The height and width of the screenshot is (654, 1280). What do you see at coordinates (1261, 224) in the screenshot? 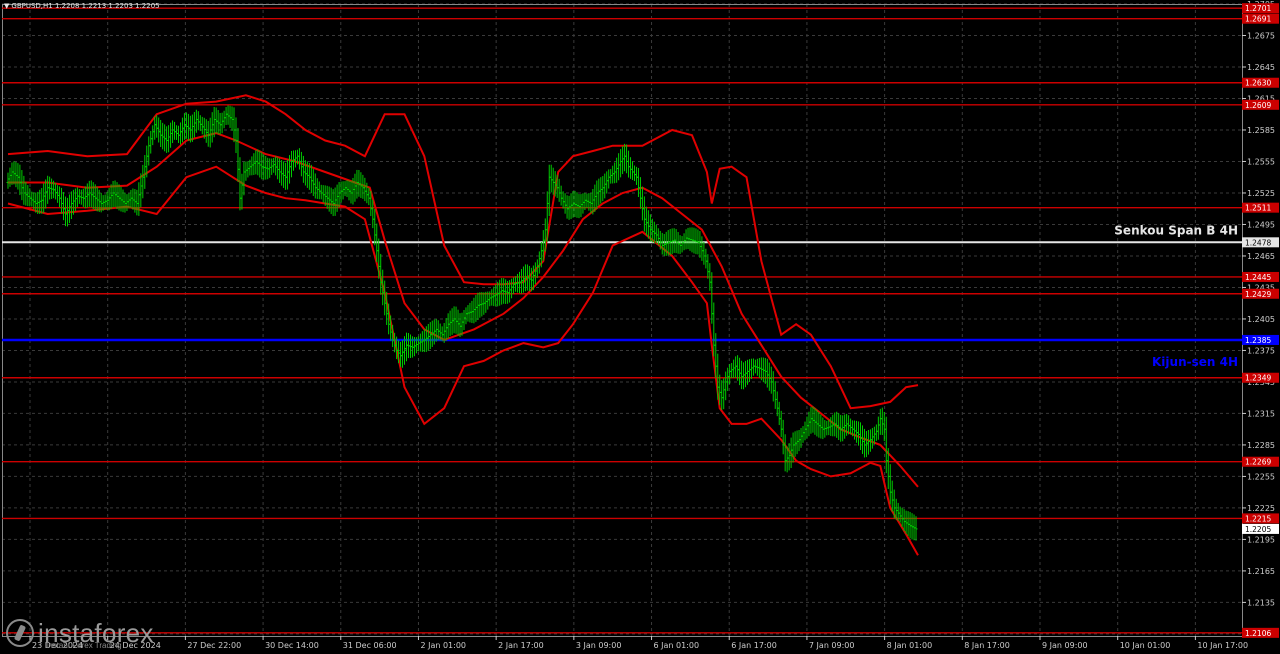
I see `y-tick-label: 1.2495` at bounding box center [1261, 224].